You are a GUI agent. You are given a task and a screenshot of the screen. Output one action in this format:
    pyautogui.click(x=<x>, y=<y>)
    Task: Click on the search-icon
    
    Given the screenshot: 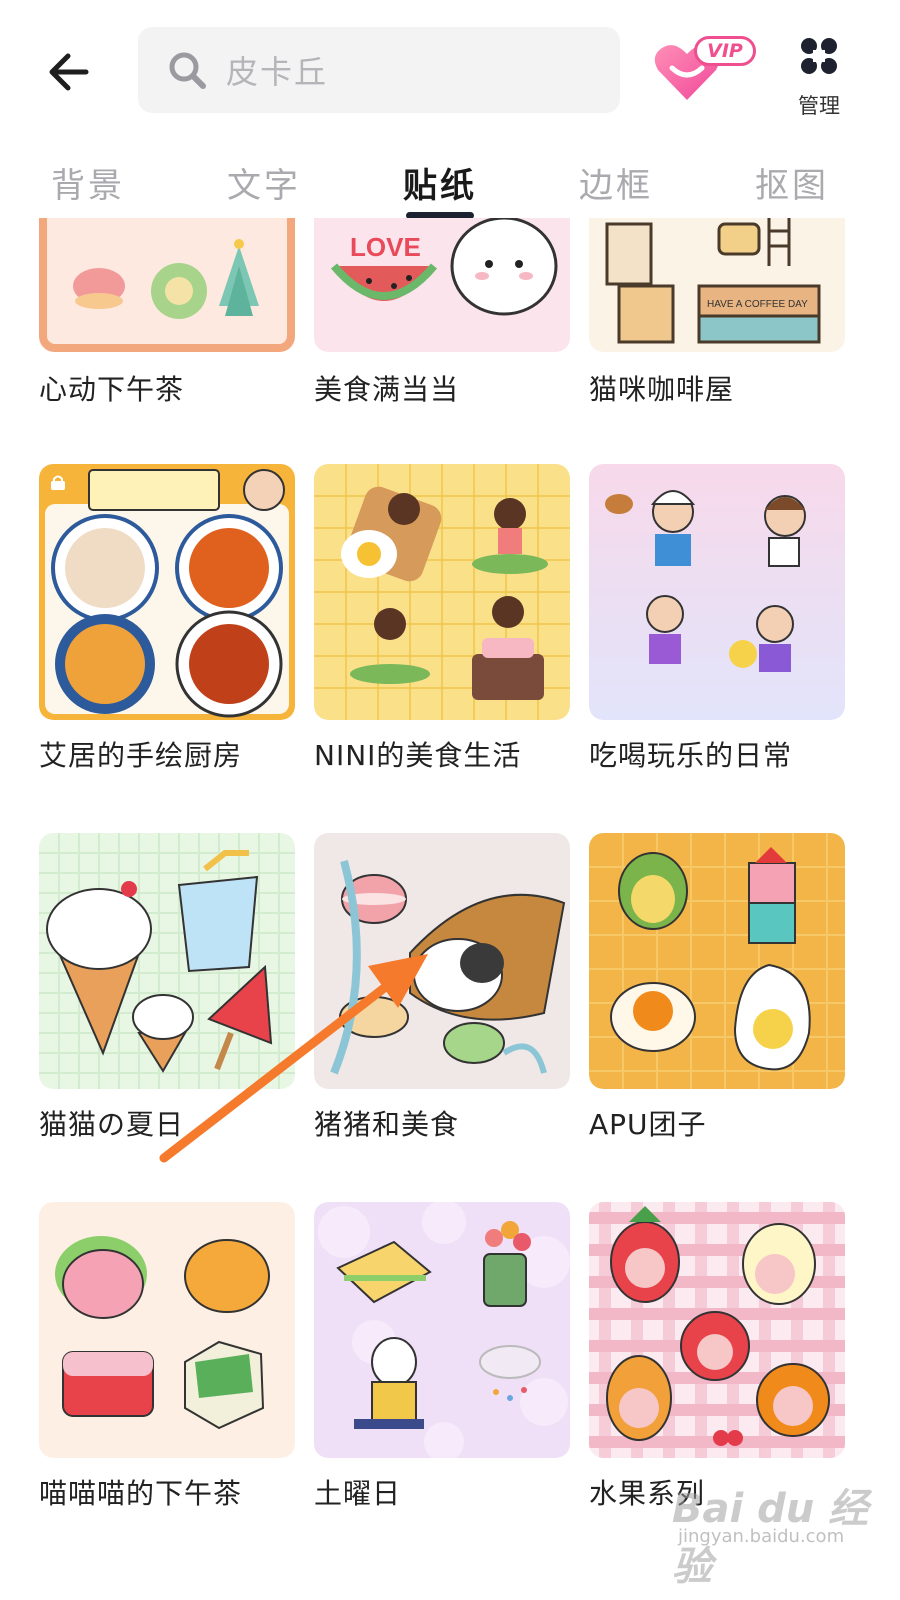 What is the action you would take?
    pyautogui.click(x=187, y=70)
    